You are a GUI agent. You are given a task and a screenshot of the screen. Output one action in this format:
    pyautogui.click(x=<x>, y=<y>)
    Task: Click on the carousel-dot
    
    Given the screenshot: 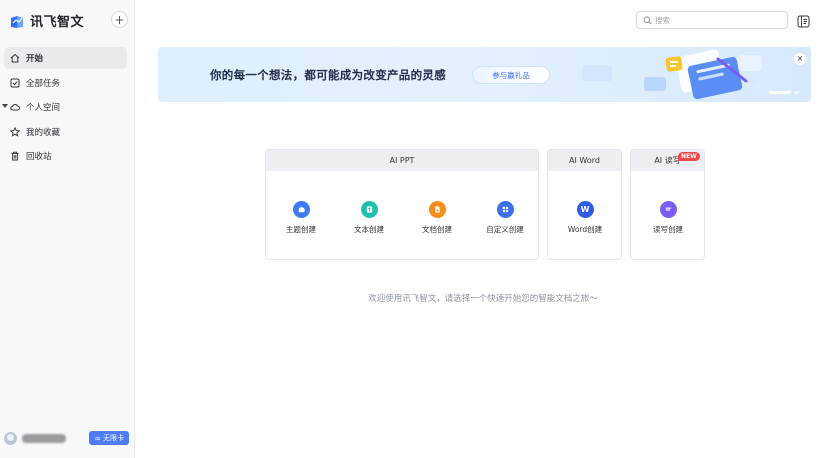 What is the action you would take?
    pyautogui.click(x=796, y=92)
    